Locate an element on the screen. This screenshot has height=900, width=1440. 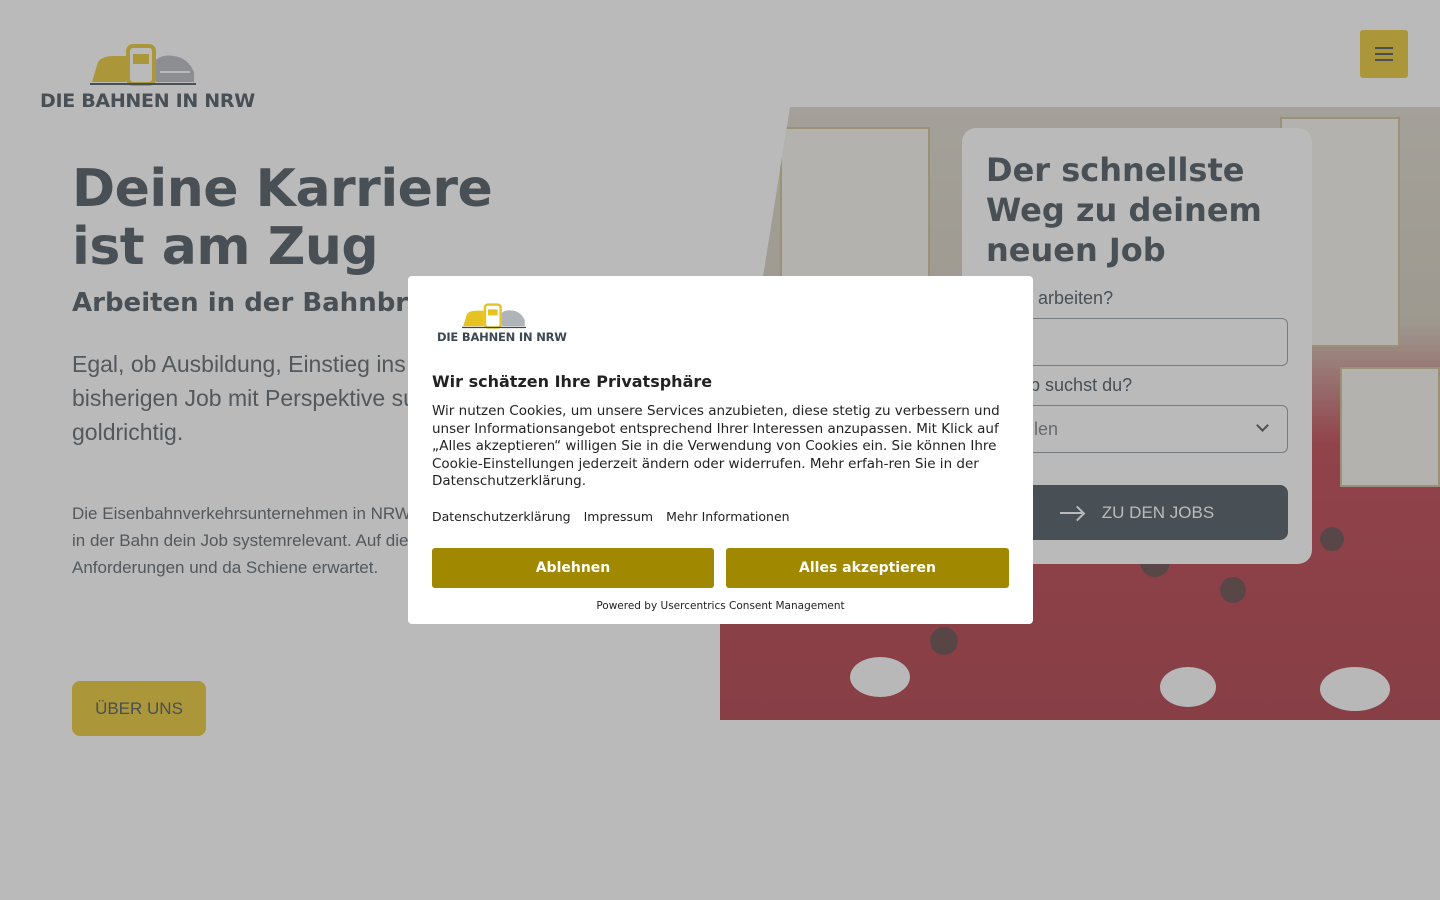
accept-all-cookies-button: Alles akzeptieren is located at coordinates (867, 568).